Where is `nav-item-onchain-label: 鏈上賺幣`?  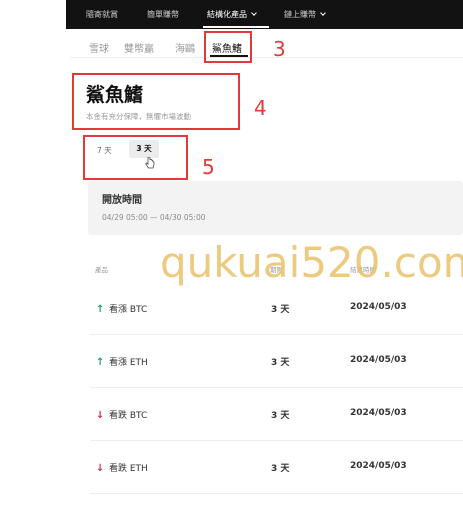 nav-item-onchain-label: 鏈上賺幣 is located at coordinates (300, 14).